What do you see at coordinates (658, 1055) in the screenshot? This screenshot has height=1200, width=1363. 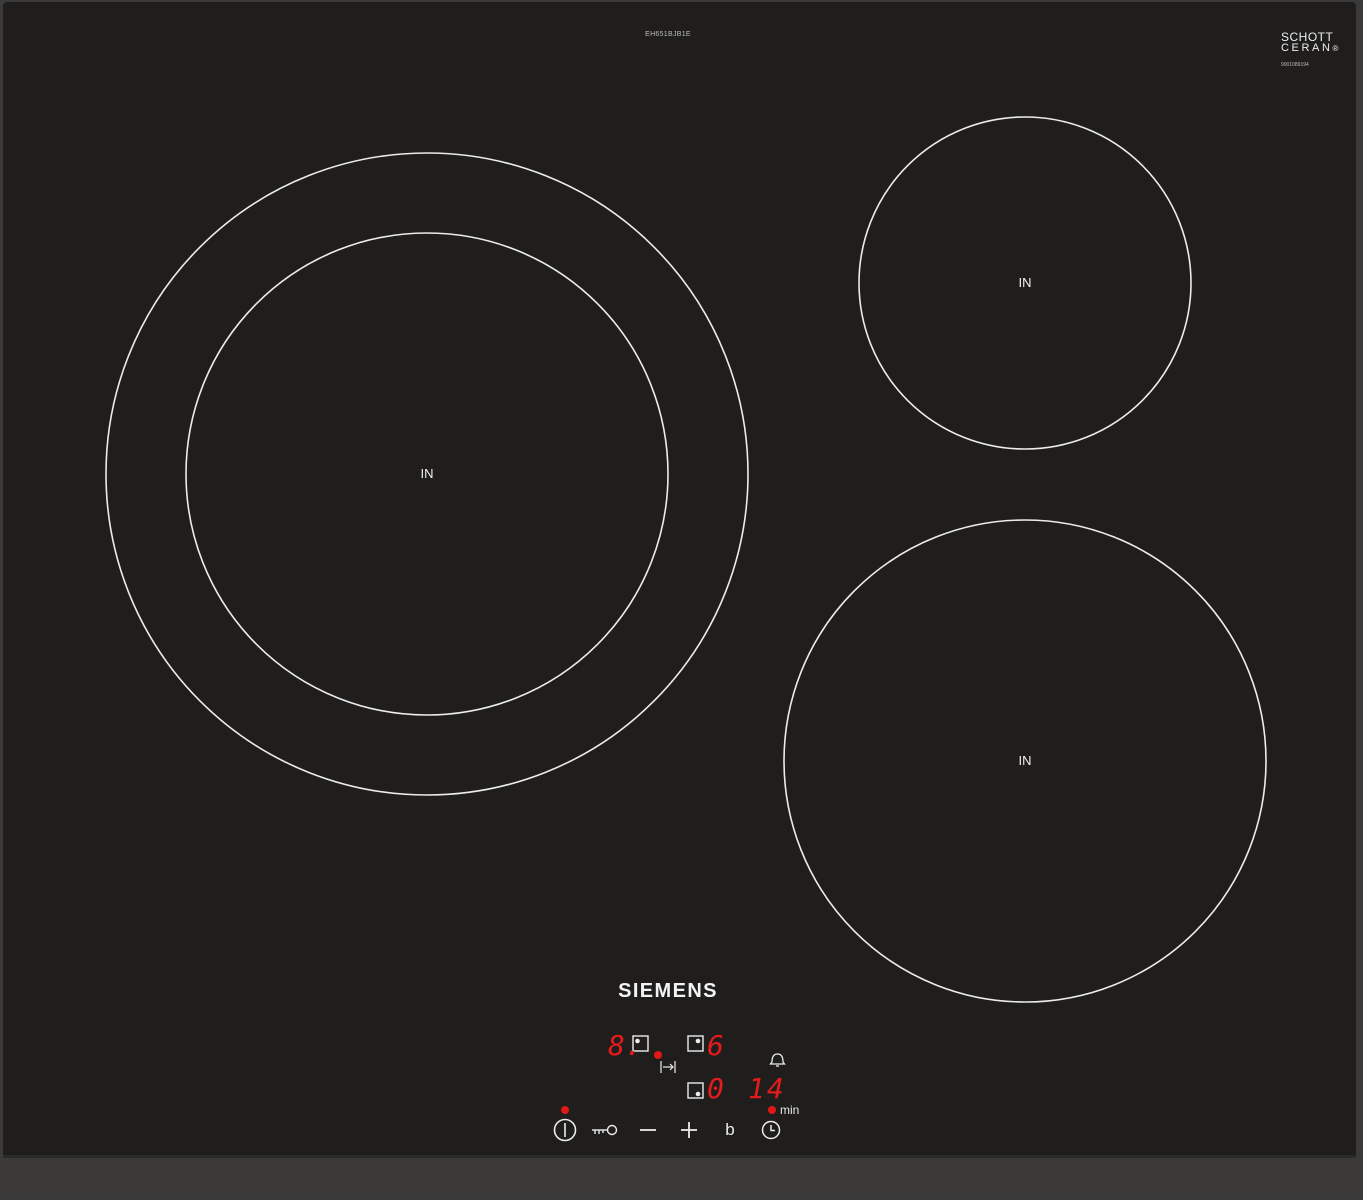 I see `extended-zone-indicator-dot` at bounding box center [658, 1055].